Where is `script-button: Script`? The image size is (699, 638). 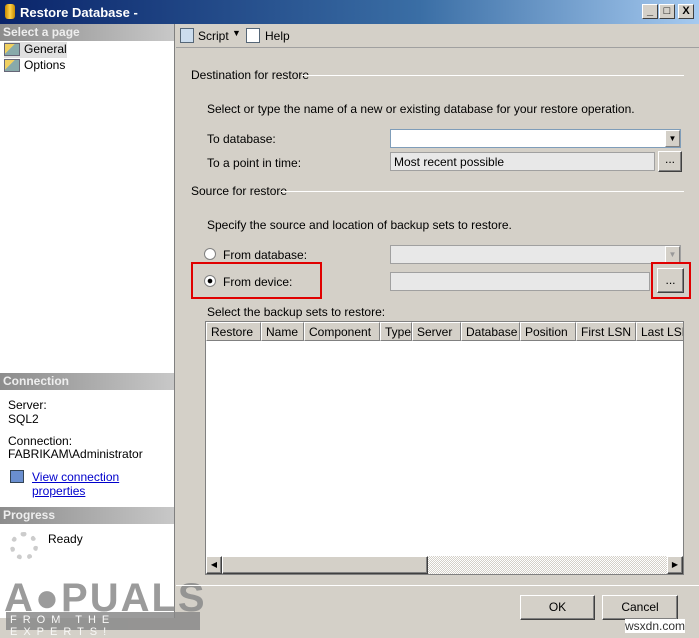
script-button: Script is located at coordinates (213, 36).